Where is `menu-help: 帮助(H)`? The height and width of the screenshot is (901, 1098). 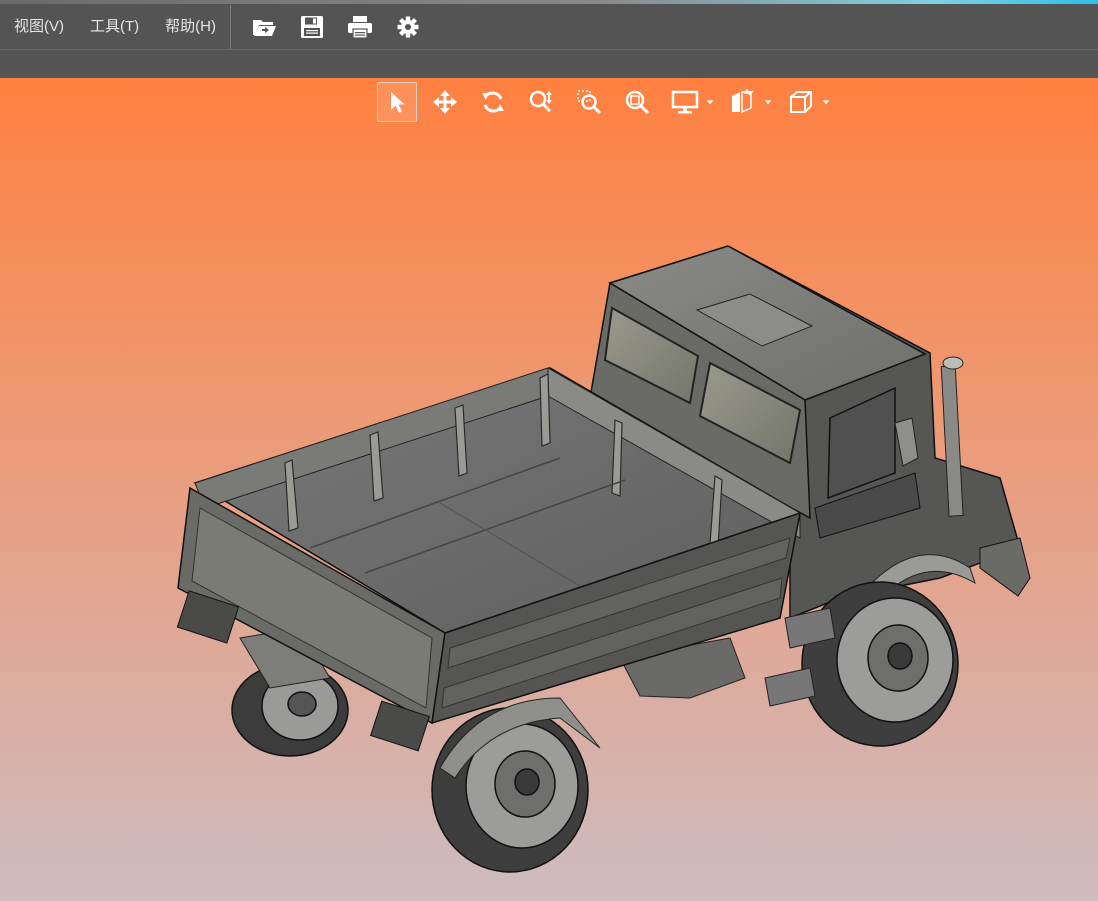 menu-help: 帮助(H) is located at coordinates (190, 27).